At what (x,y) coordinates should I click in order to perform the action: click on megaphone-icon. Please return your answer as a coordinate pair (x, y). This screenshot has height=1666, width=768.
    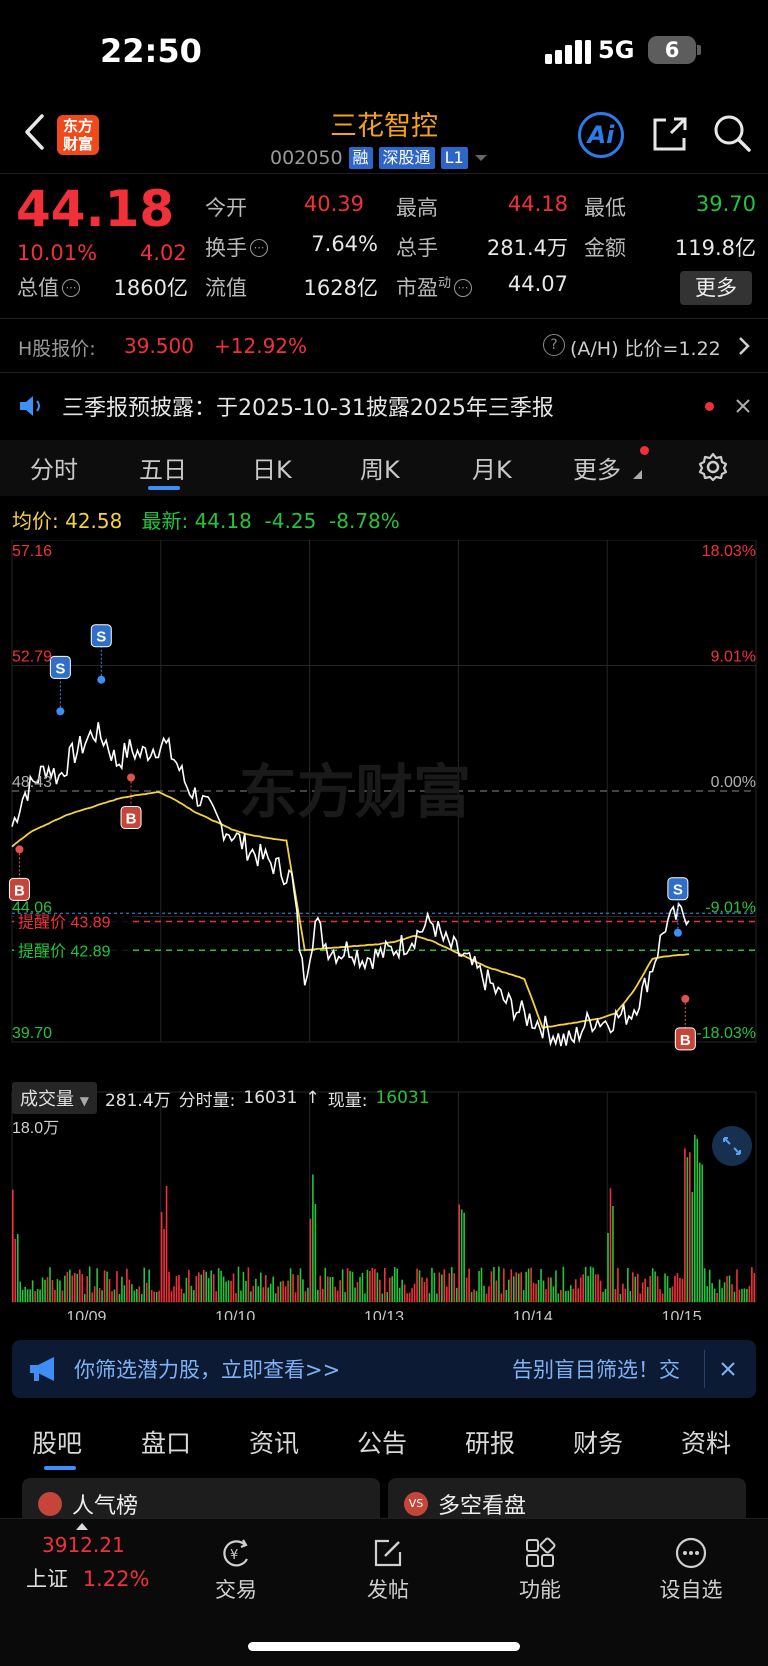
    Looking at the image, I should click on (42, 1369).